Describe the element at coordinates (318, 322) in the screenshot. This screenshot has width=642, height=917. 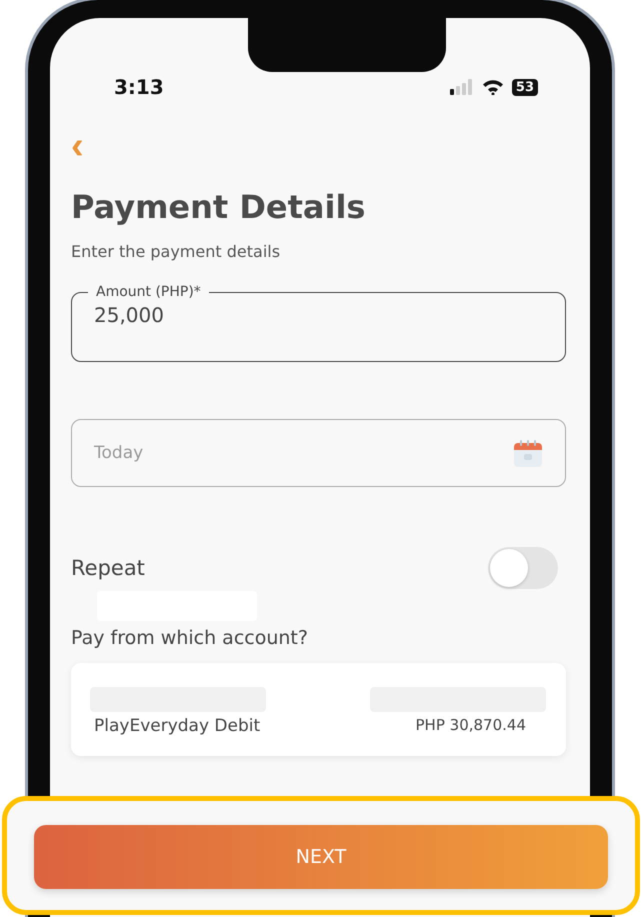
I see `amount-field: Amount (PHP)* 25,000` at that location.